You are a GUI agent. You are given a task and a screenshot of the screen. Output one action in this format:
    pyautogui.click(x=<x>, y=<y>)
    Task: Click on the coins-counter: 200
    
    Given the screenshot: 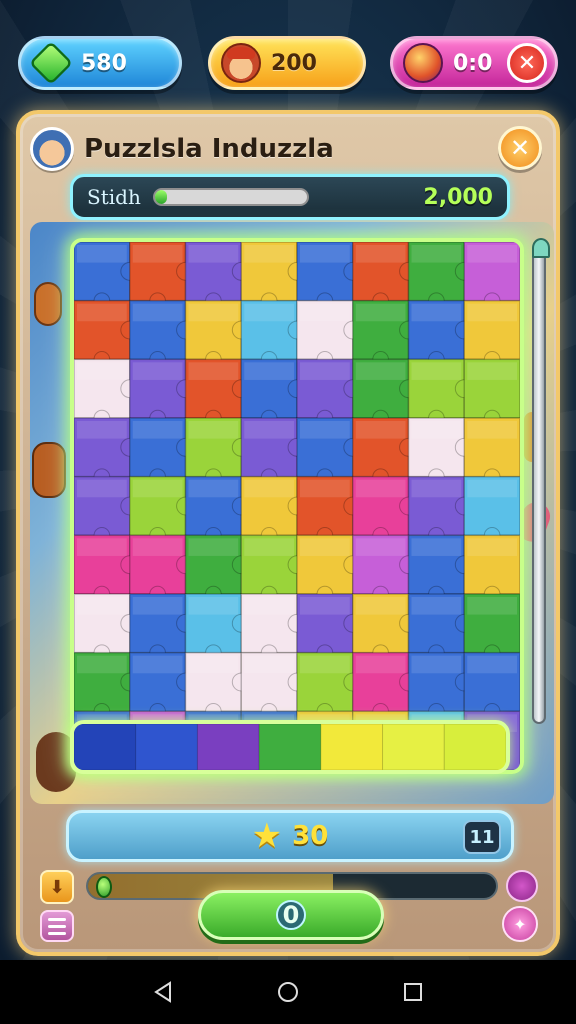 What is the action you would take?
    pyautogui.click(x=287, y=63)
    